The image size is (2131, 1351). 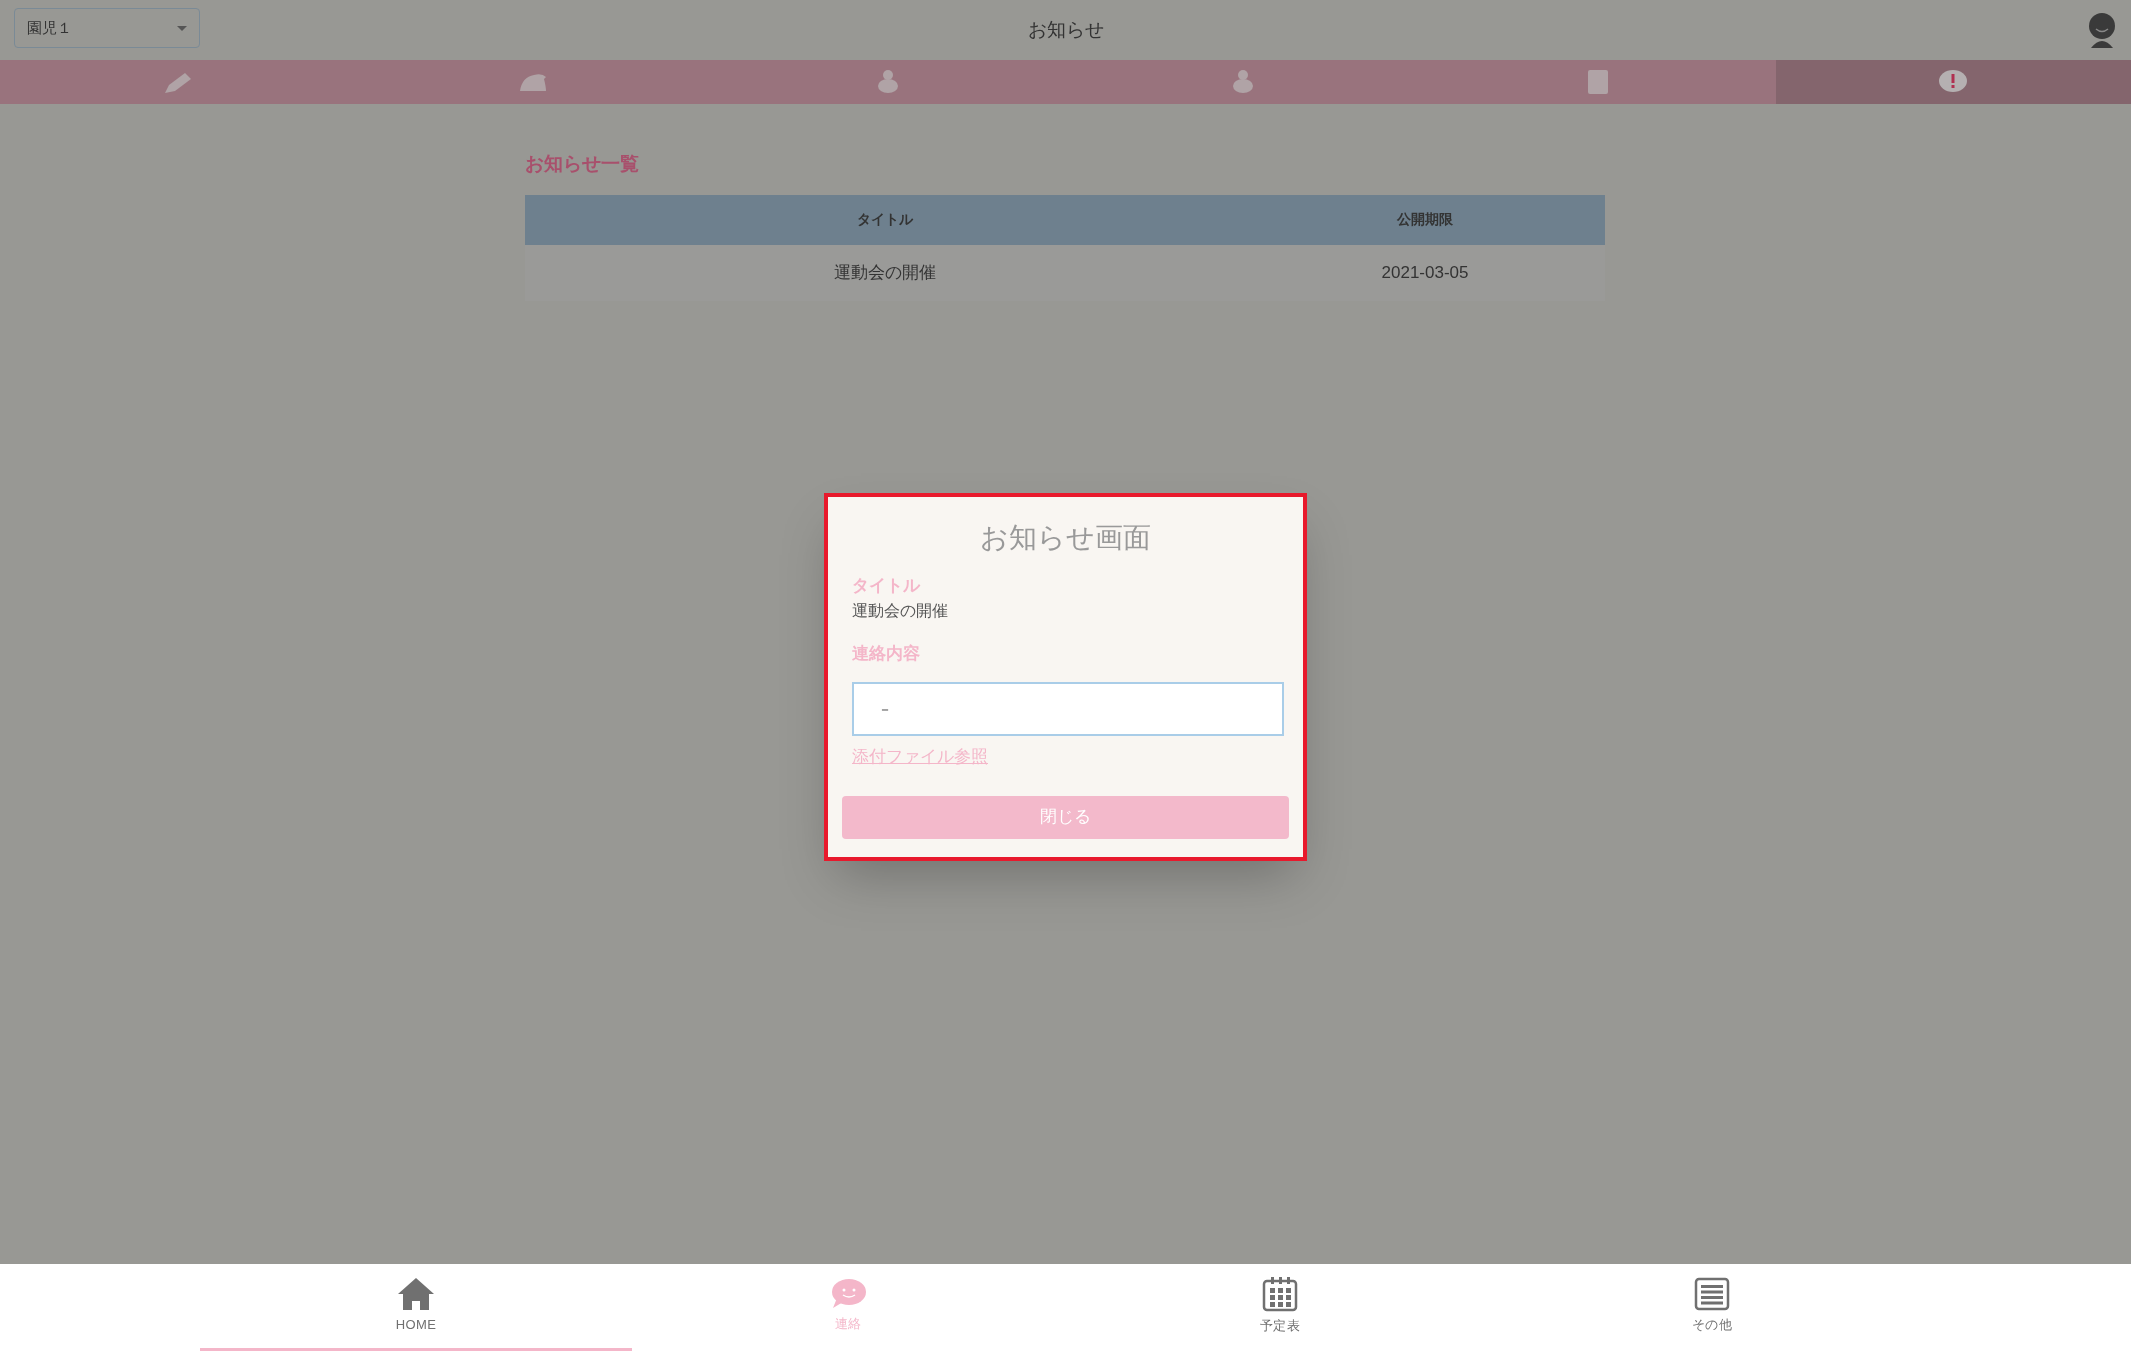 I want to click on category-tab, so click(x=1953, y=82).